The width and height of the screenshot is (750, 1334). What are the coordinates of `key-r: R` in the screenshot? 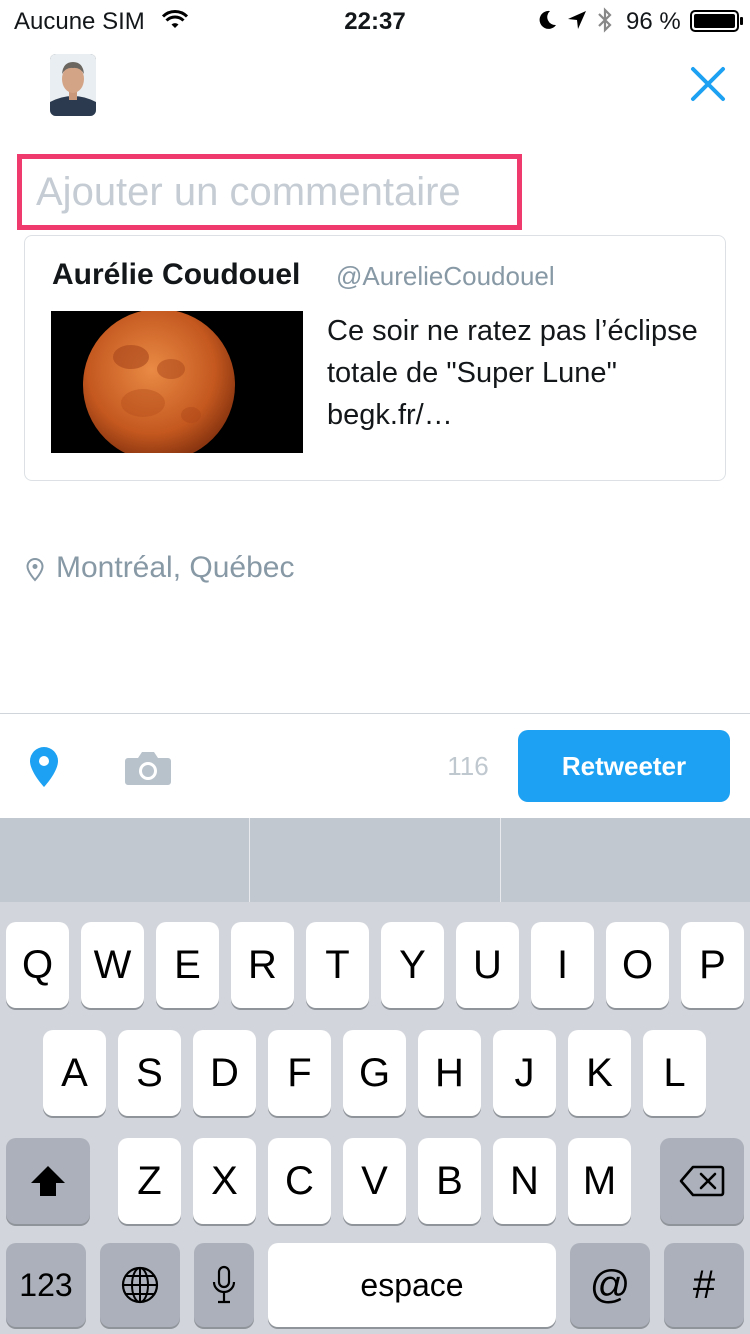 It's located at (262, 965).